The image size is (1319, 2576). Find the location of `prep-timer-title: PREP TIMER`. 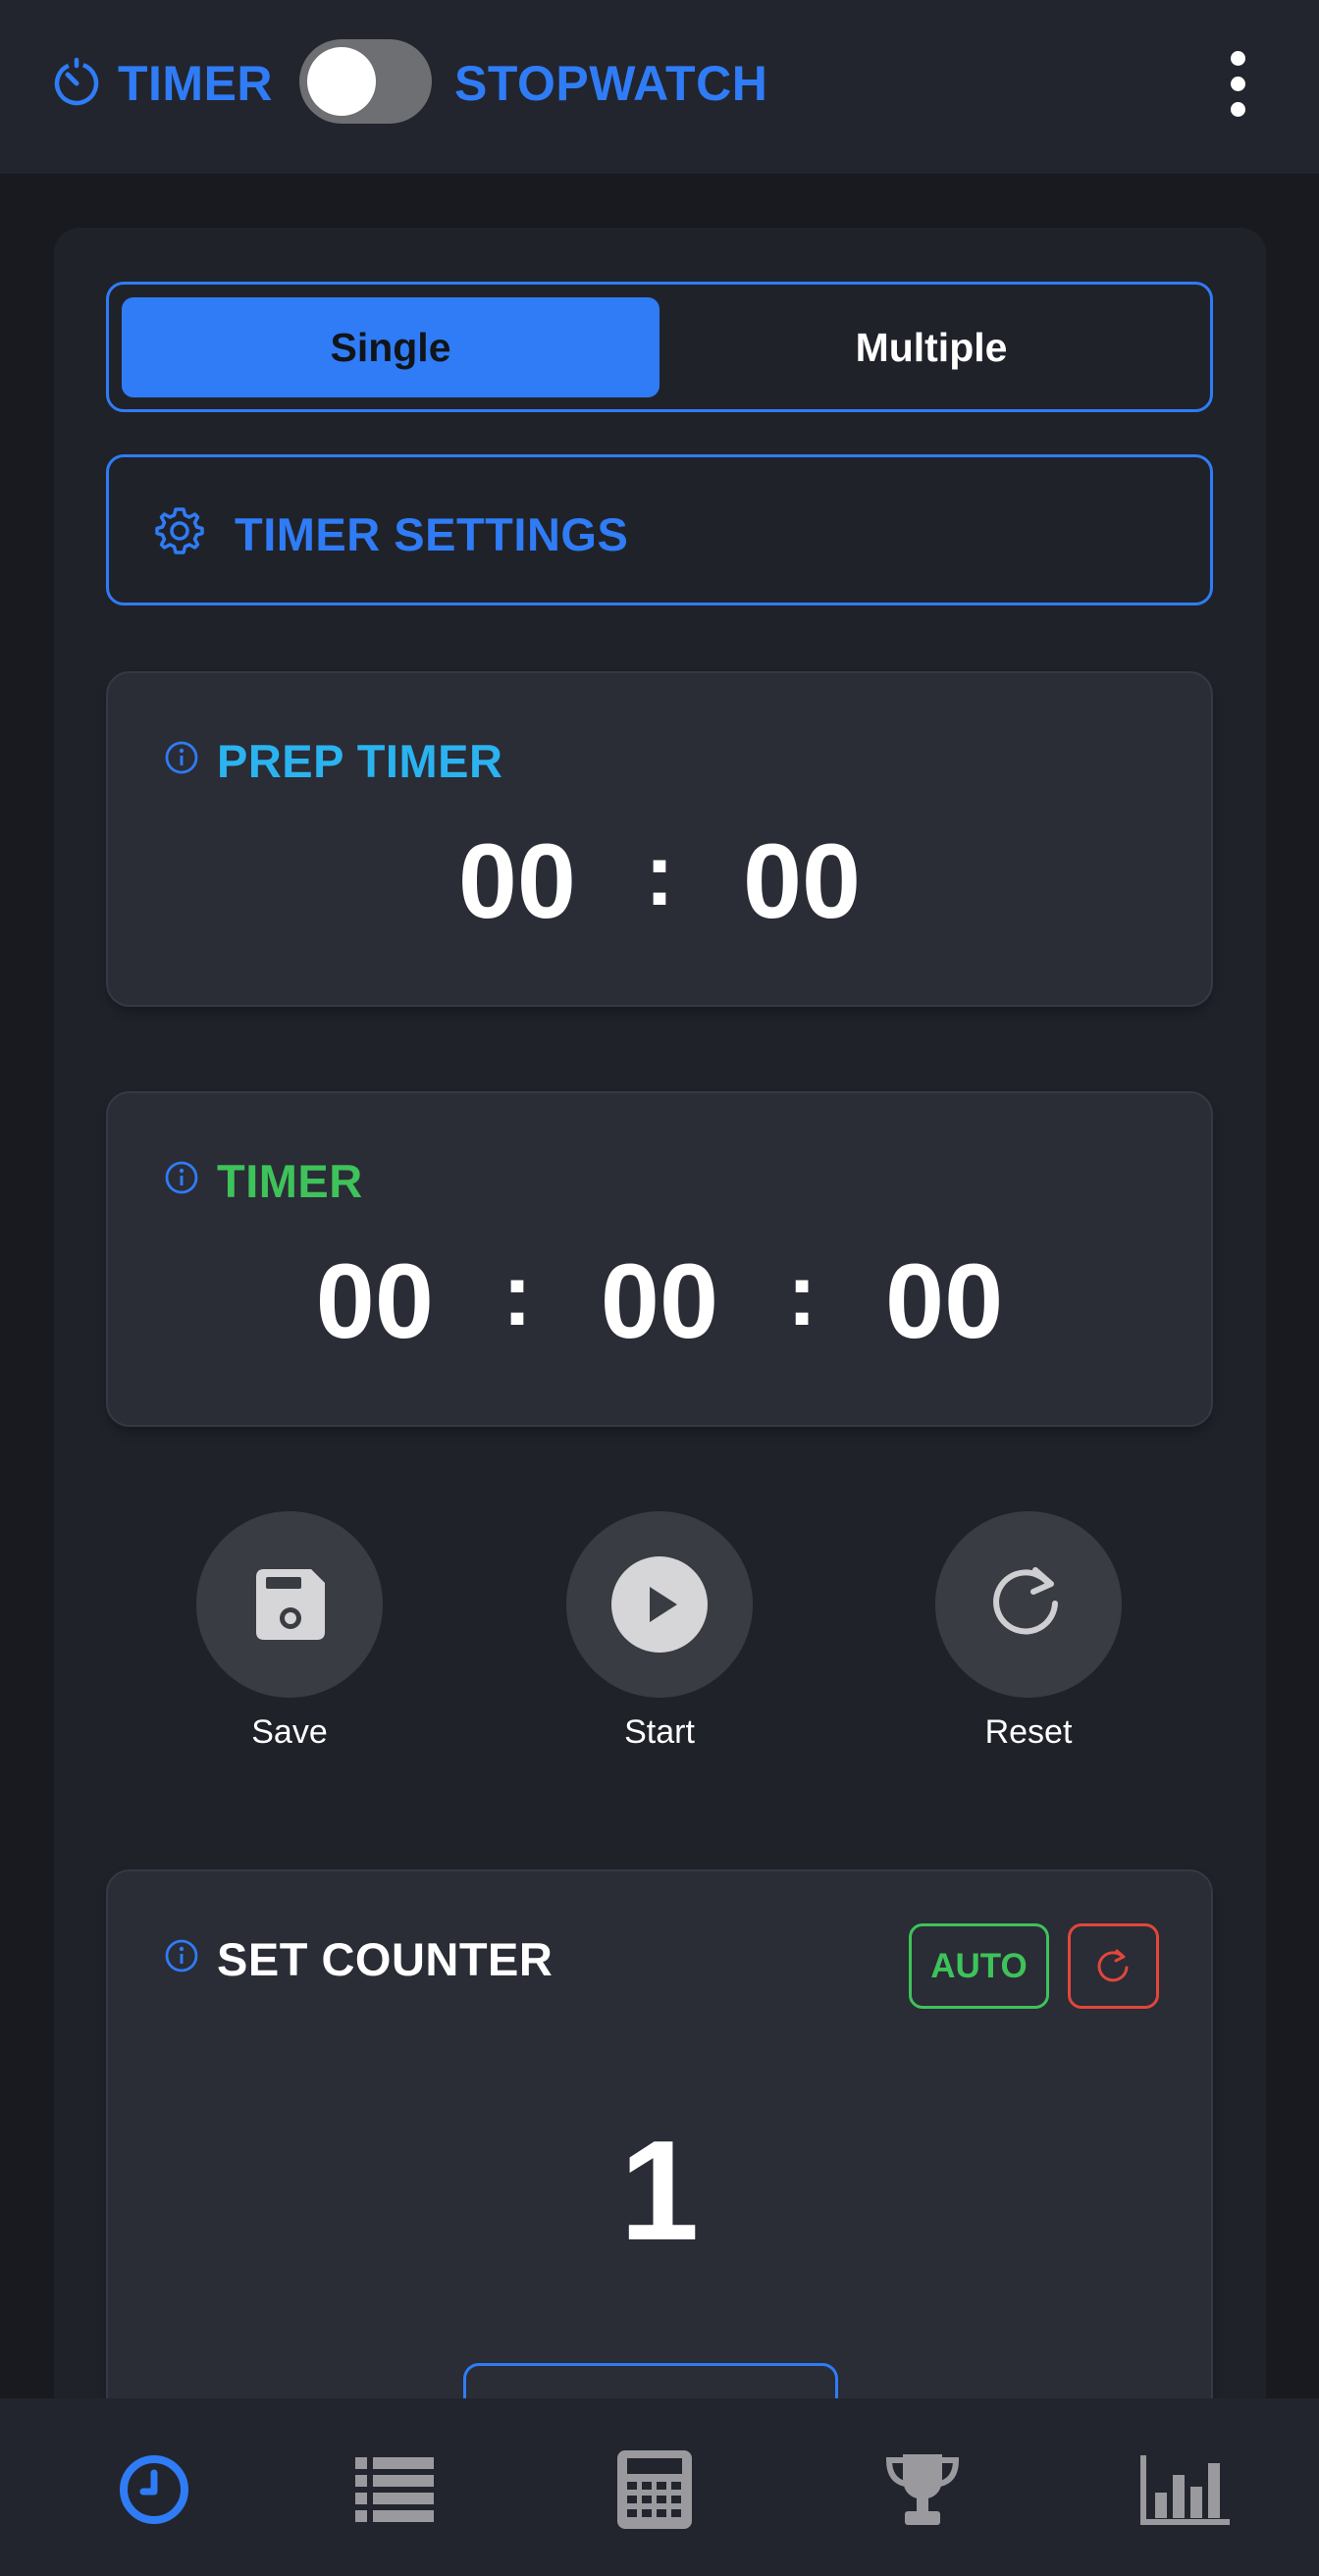

prep-timer-title: PREP TIMER is located at coordinates (360, 761).